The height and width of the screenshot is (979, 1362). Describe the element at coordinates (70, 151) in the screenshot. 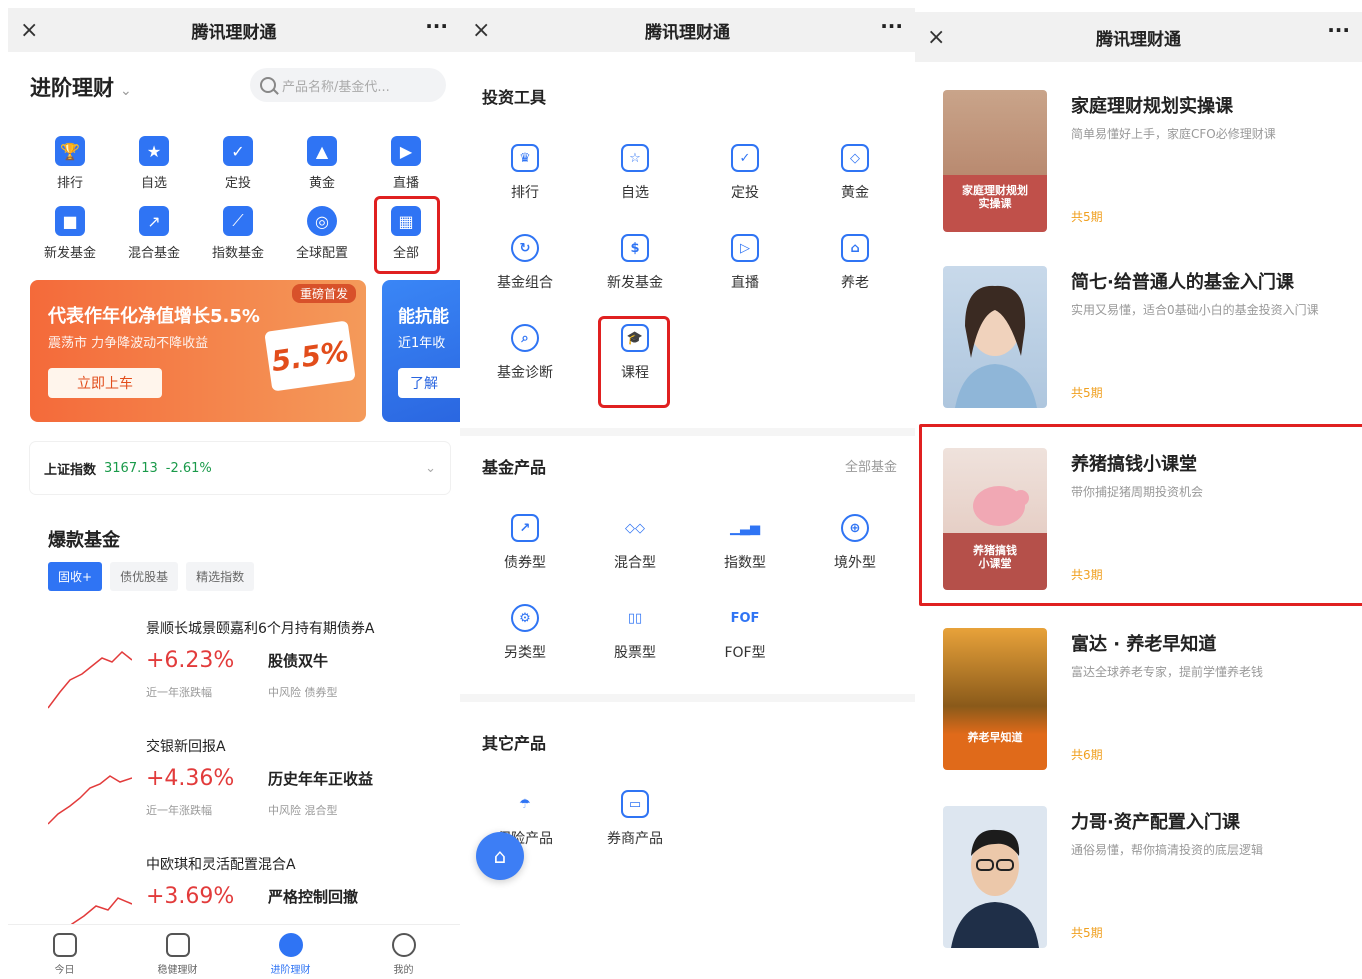

I see `trophy-icon: 🏆` at that location.